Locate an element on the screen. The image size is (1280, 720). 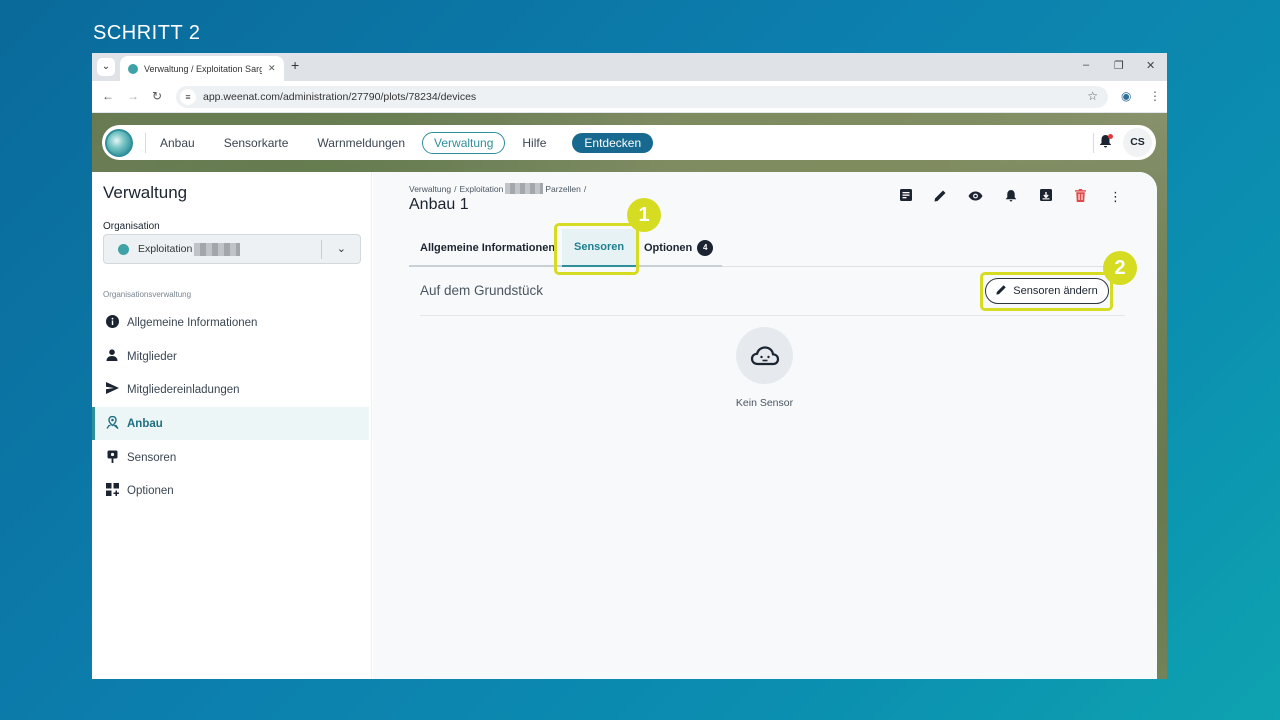
tab-title: Verwaltung / Exploitation Sargi is located at coordinates (203, 68).